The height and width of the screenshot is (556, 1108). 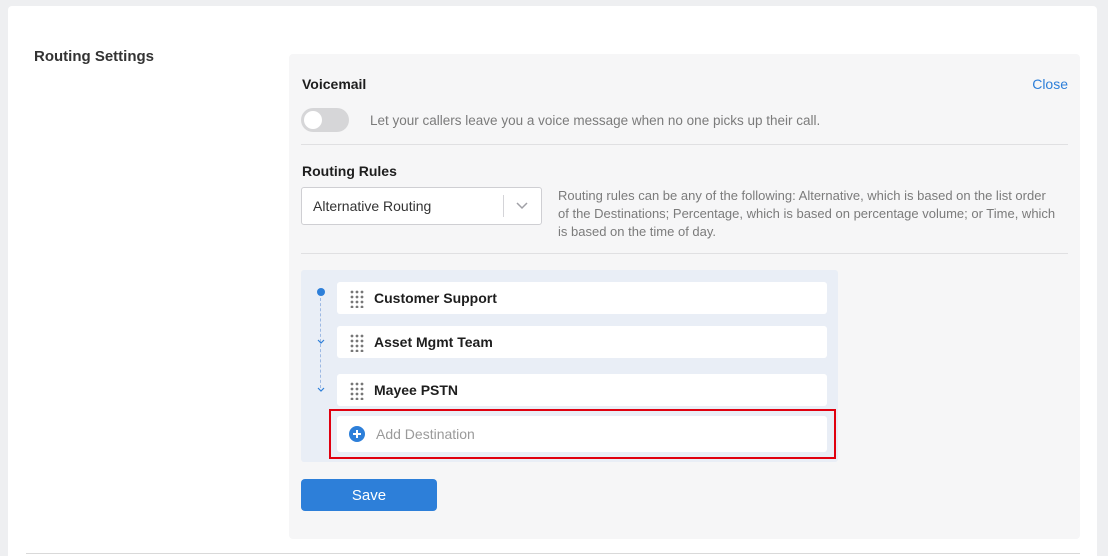 I want to click on destination-label: Mayee PSTN, so click(x=416, y=390).